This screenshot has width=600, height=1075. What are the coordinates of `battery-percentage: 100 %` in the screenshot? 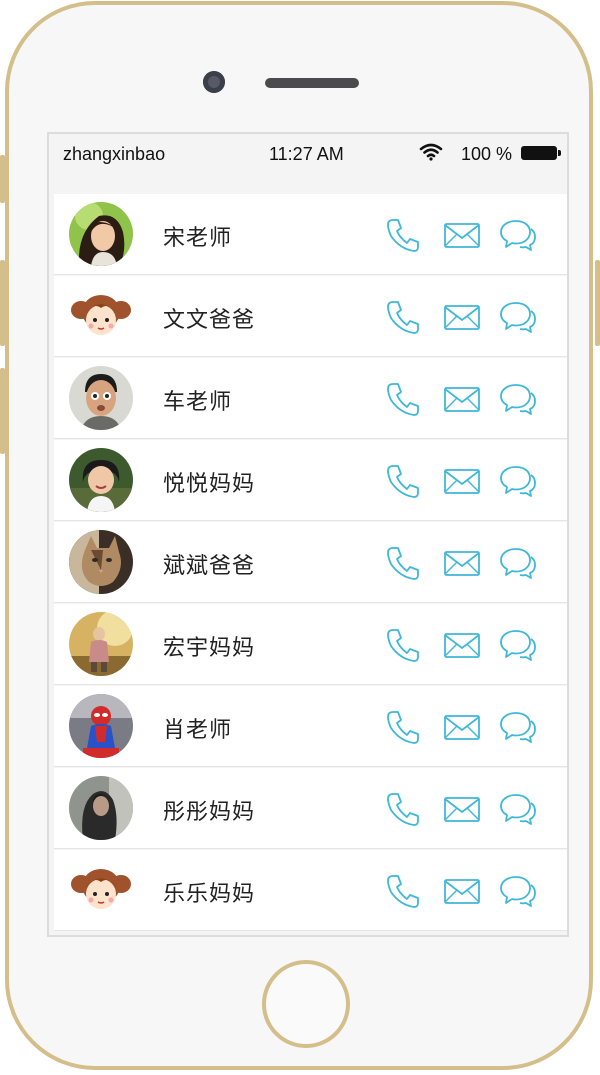 It's located at (487, 154).